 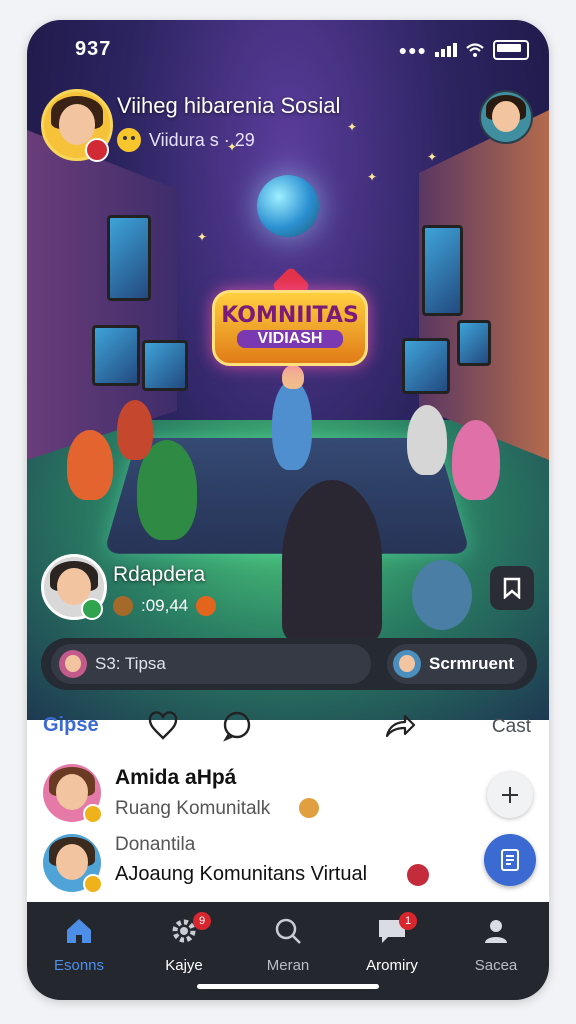 I want to click on comment-bar: S3: Tipsa Scrmruent, so click(x=289, y=664).